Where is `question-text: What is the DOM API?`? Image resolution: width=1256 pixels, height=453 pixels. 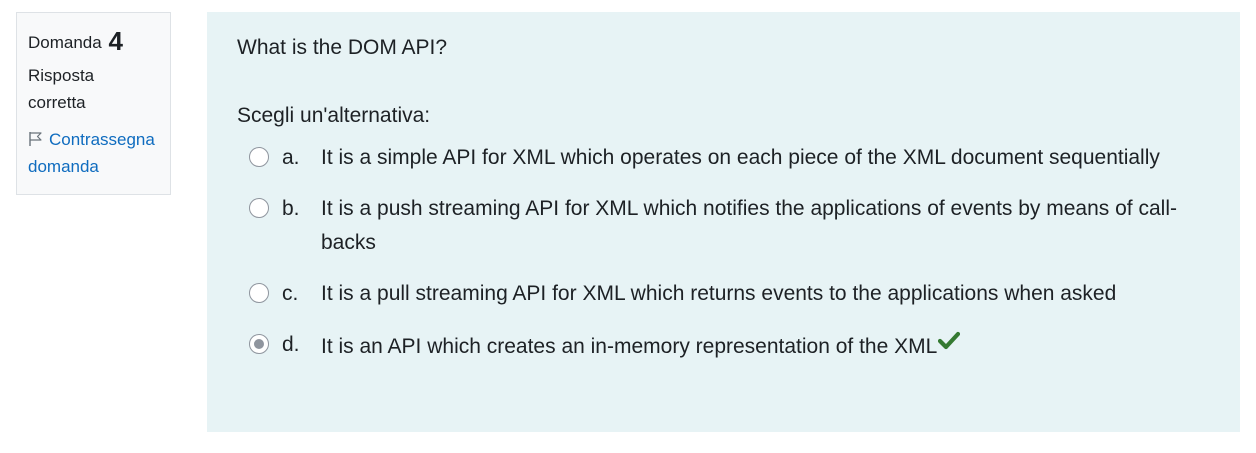 question-text: What is the DOM API? is located at coordinates (342, 47).